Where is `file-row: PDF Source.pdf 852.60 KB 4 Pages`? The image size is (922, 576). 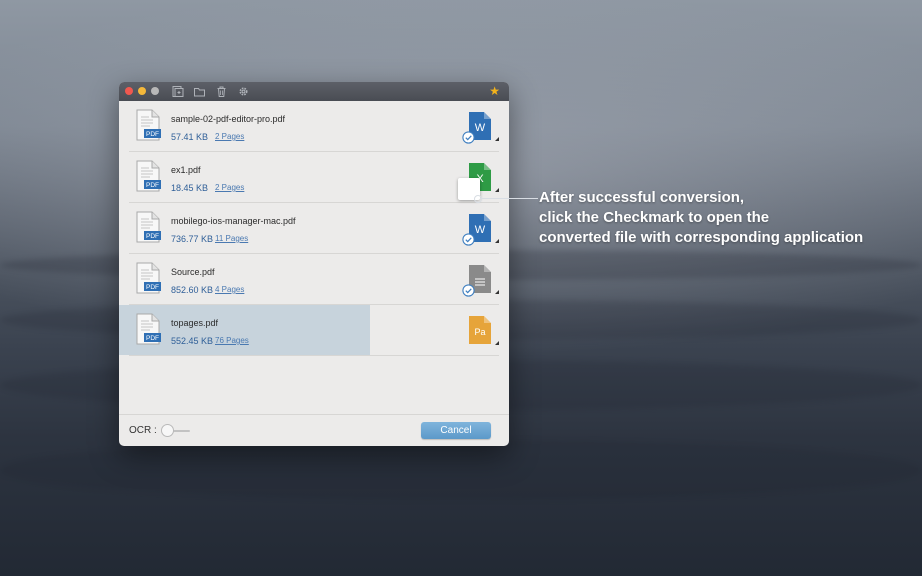
file-row: PDF Source.pdf 852.60 KB 4 Pages is located at coordinates (314, 279).